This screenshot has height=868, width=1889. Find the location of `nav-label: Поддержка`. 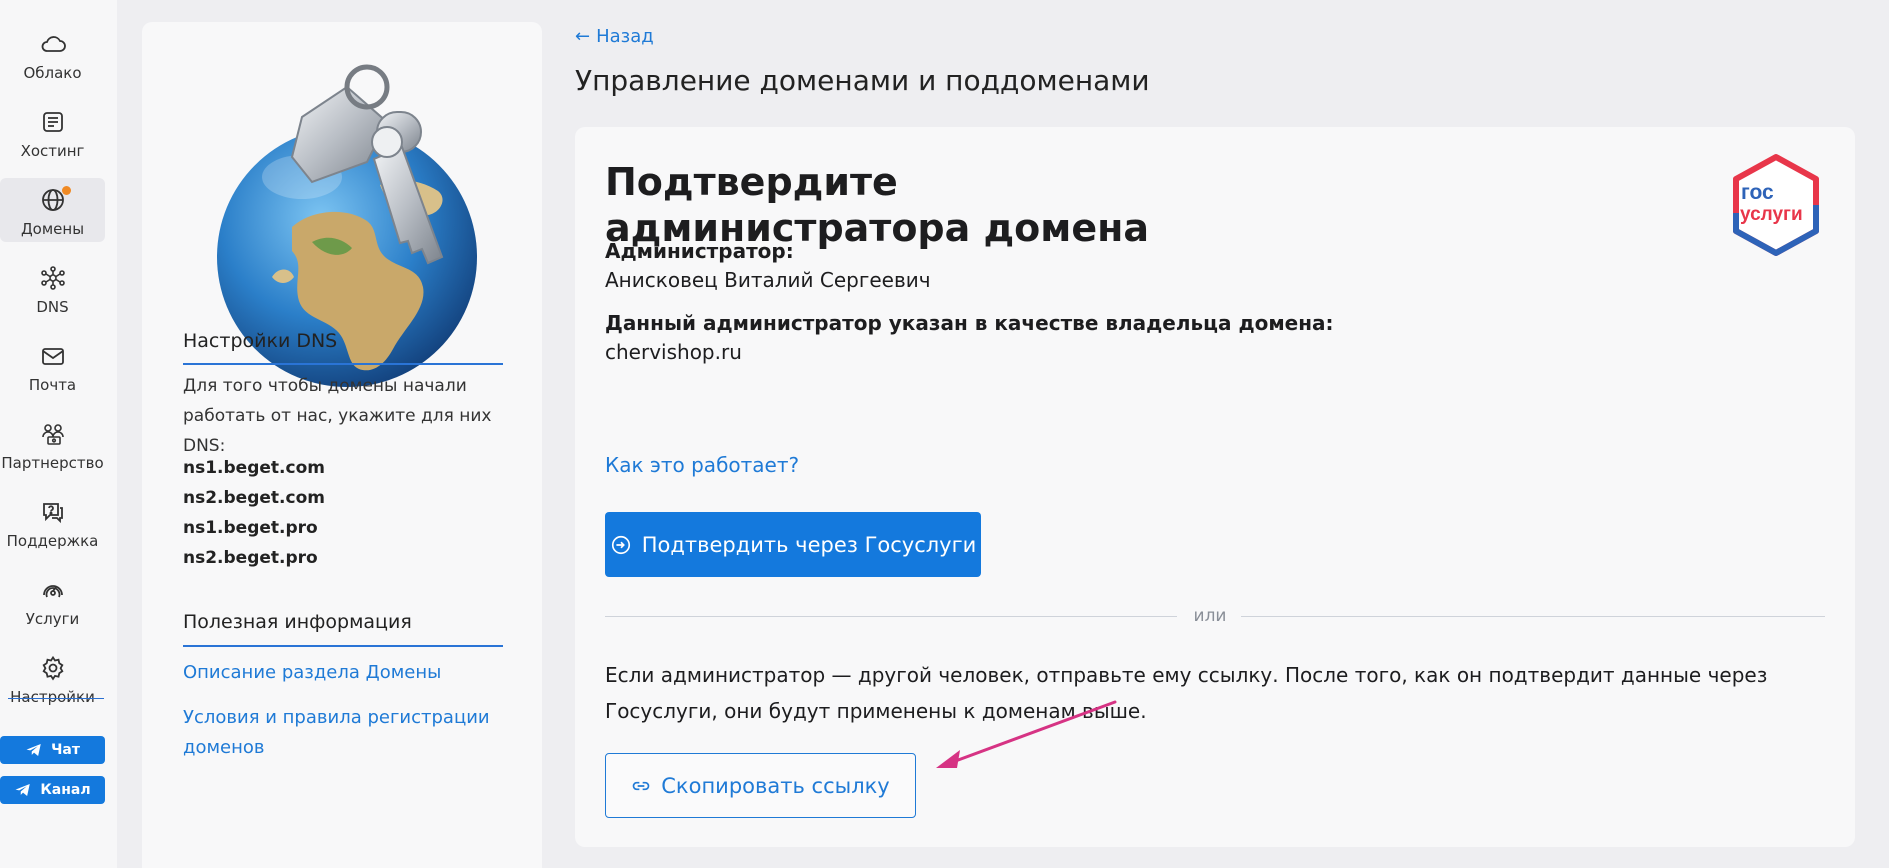

nav-label: Поддержка is located at coordinates (52, 541).